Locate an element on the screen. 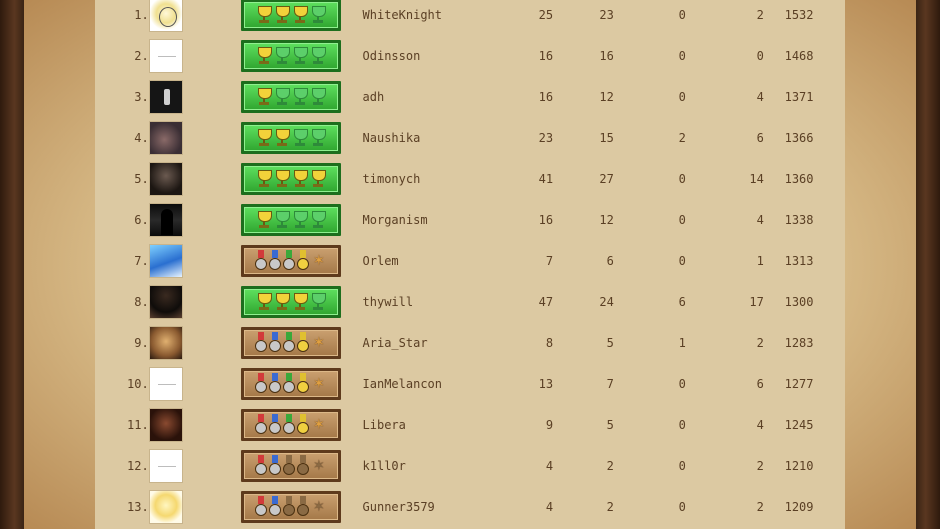 This screenshot has height=529, width=940. rank-position: 8. is located at coordinates (141, 301).